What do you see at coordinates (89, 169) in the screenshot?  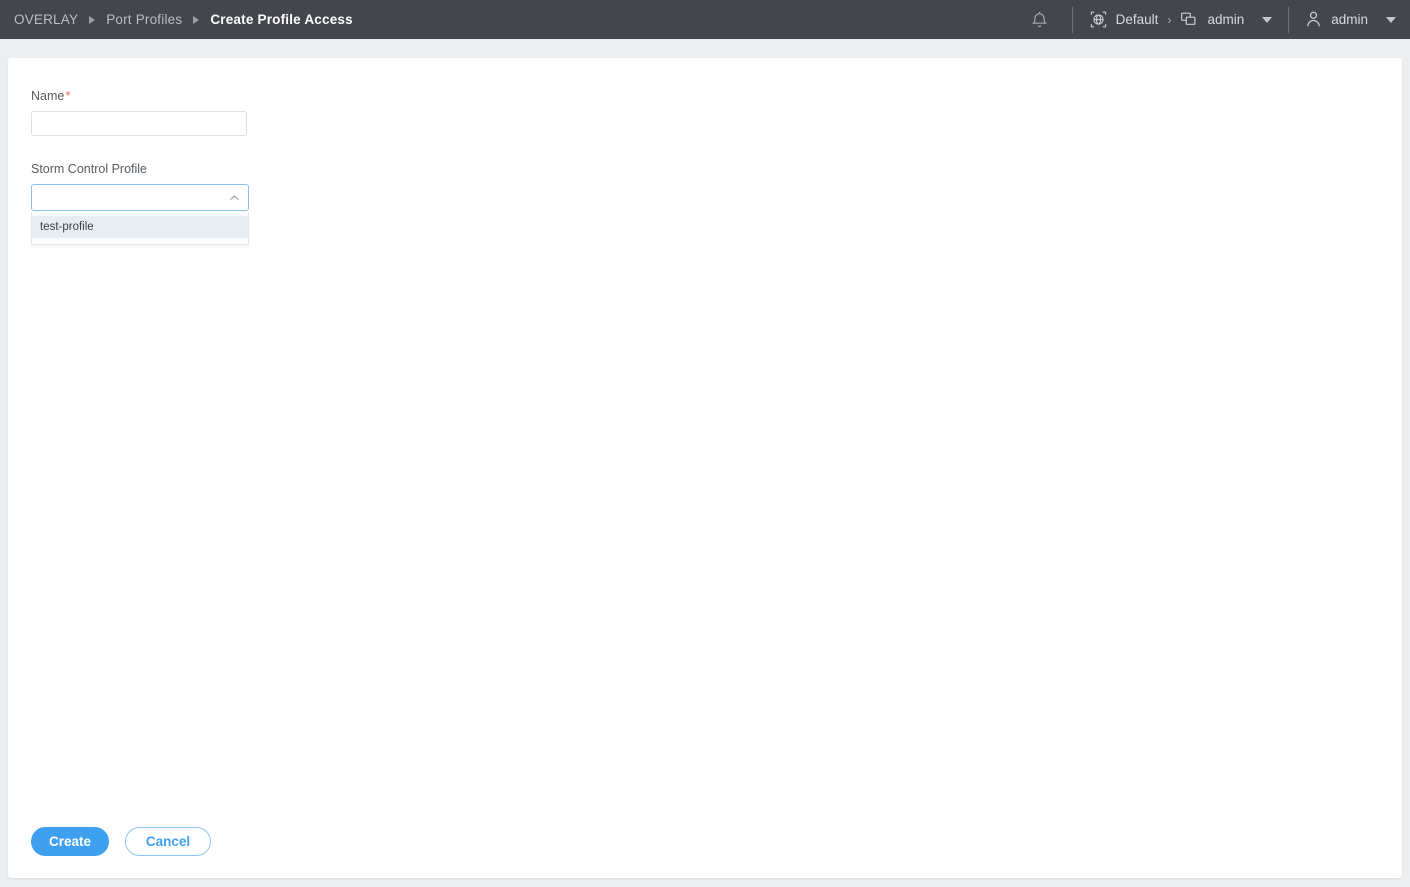 I see `storm-control-profile-label: Storm Control Profile` at bounding box center [89, 169].